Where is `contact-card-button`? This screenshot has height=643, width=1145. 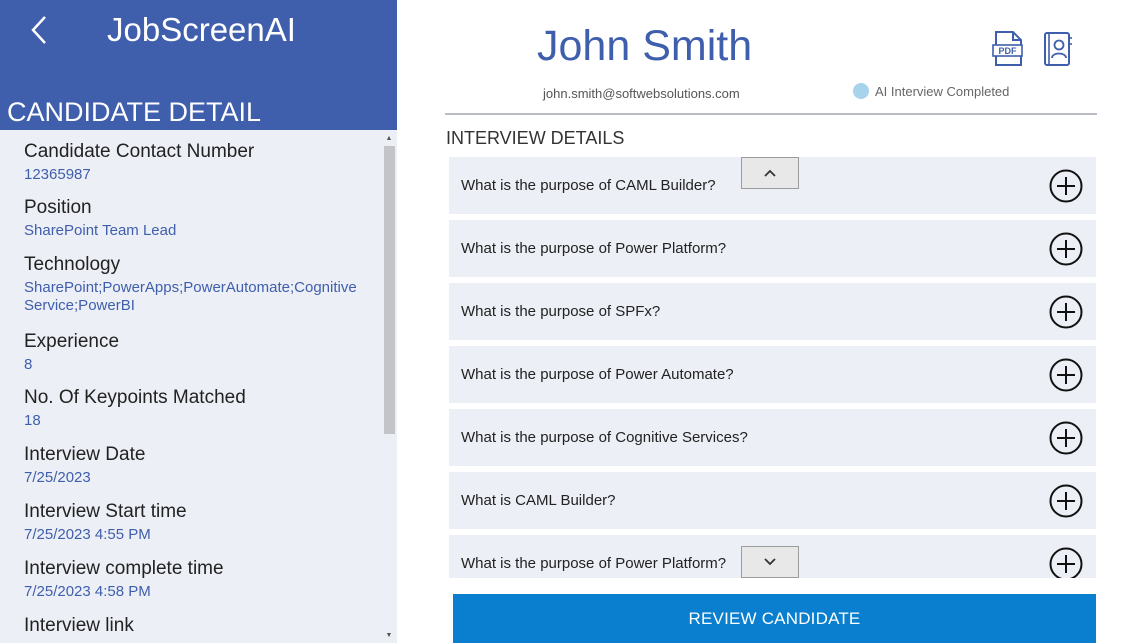 contact-card-button is located at coordinates (1057, 49).